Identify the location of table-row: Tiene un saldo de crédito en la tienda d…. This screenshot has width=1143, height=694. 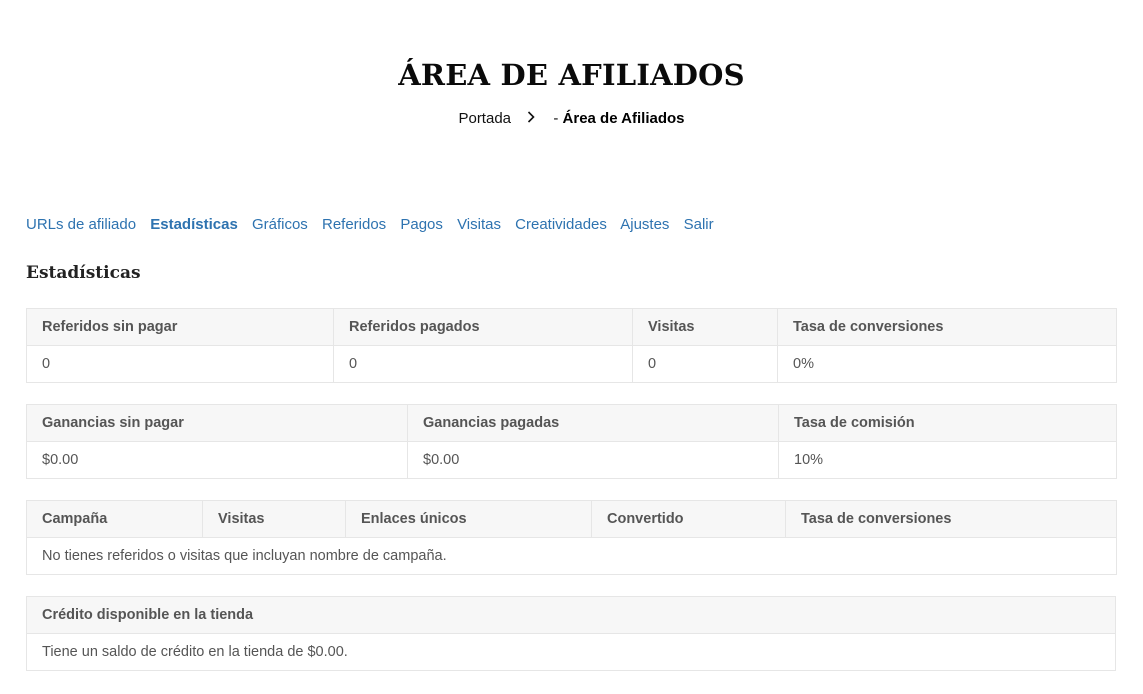
(571, 652).